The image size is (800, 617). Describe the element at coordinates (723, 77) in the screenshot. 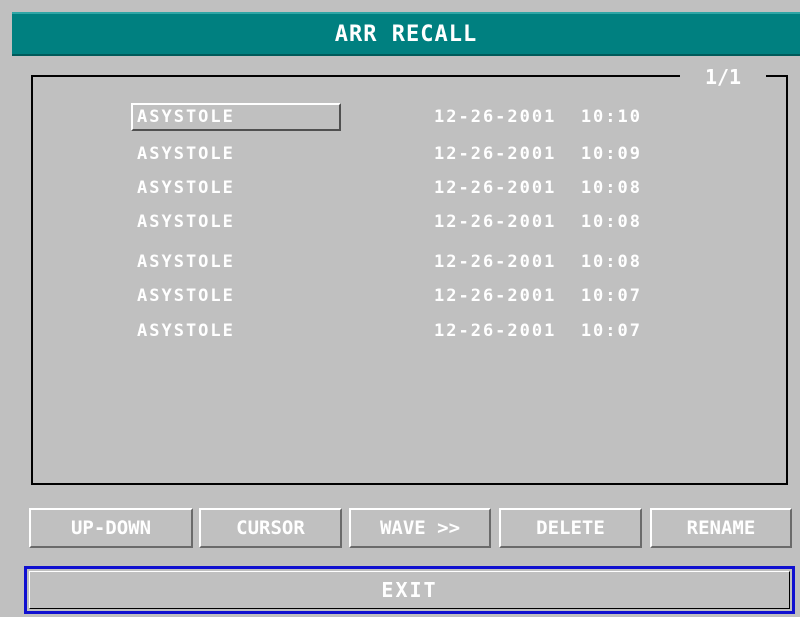

I see `page-indicator: 1/1` at that location.